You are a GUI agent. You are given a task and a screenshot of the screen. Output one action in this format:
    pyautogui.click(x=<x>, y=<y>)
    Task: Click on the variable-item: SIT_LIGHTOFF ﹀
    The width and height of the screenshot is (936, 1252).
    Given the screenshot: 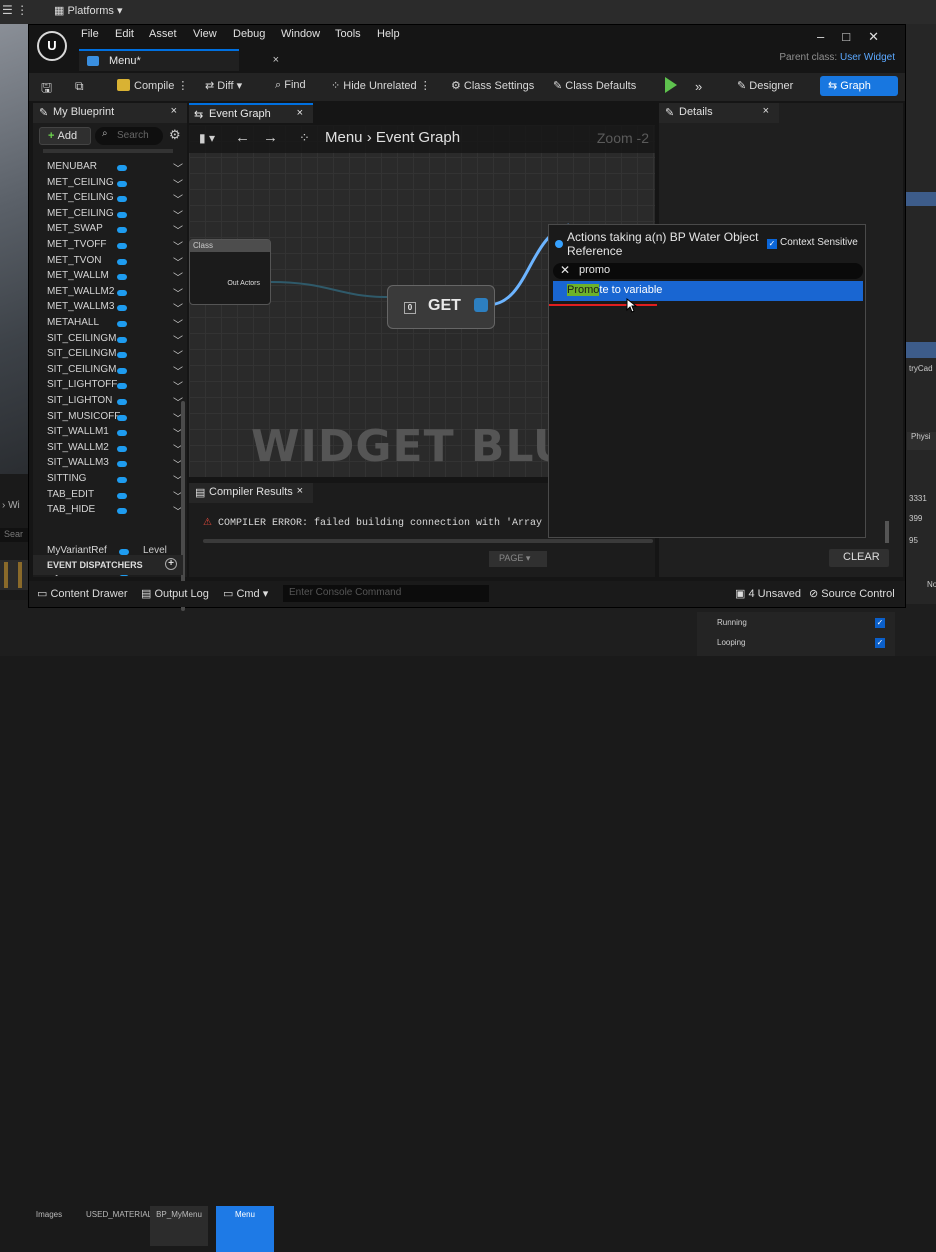 What is the action you would take?
    pyautogui.click(x=117, y=387)
    